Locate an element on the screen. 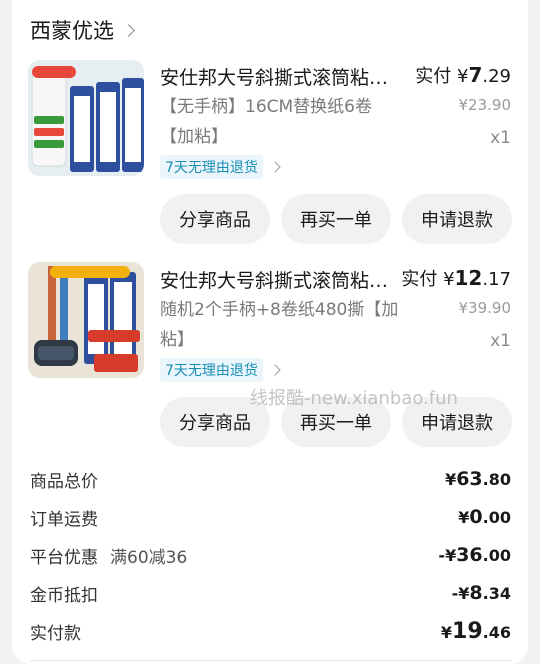 The image size is (540, 664). summary-value: ¥0.00 is located at coordinates (484, 517).